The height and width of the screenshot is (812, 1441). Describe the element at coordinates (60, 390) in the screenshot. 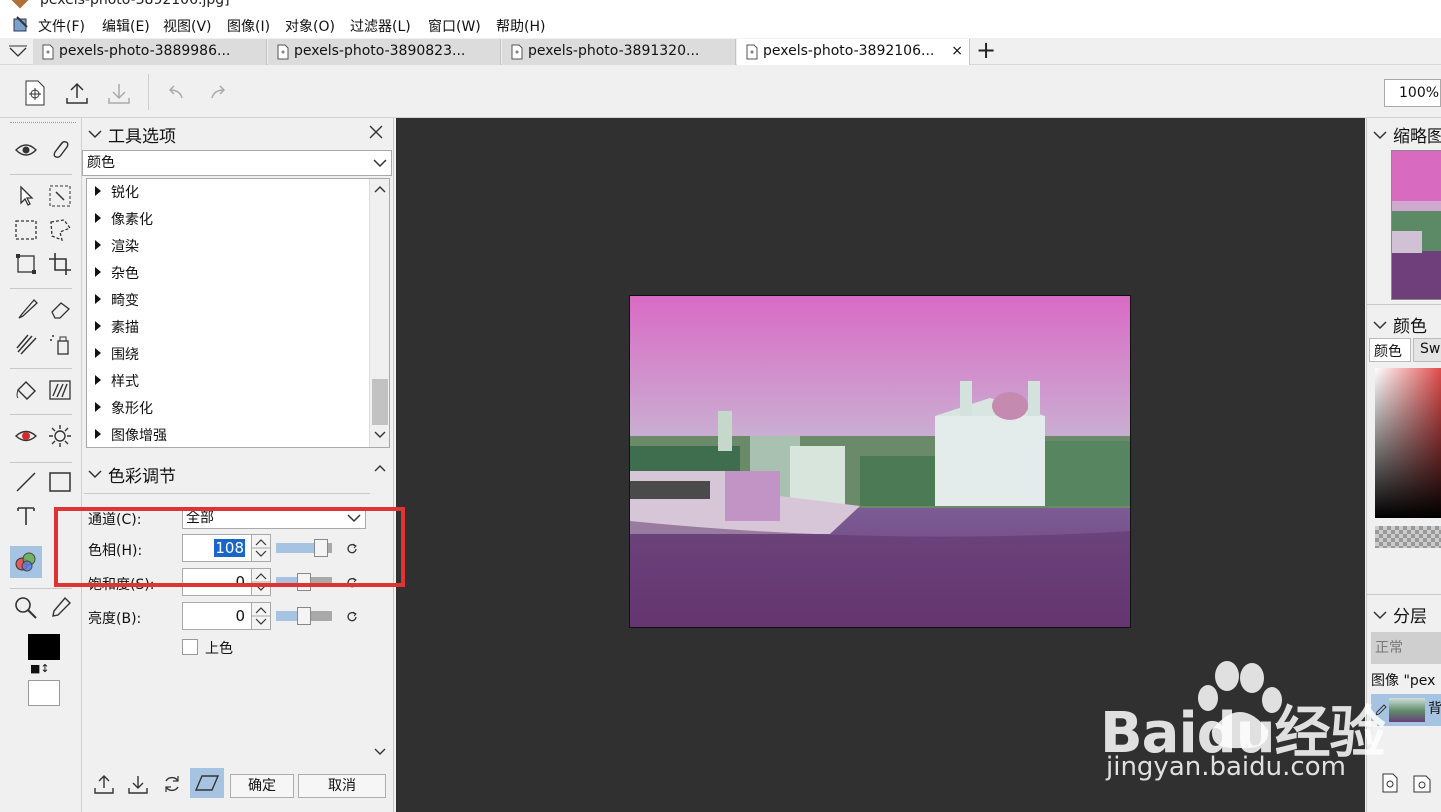

I see `gradient-pattern-icon` at that location.